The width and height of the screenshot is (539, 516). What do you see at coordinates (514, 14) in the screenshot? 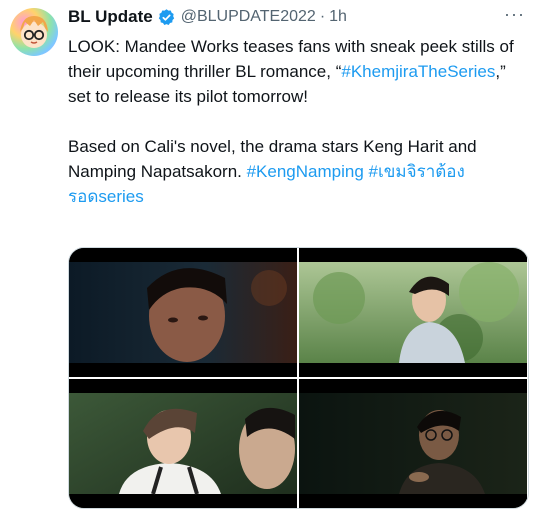
I see `more-options-icon: ···` at bounding box center [514, 14].